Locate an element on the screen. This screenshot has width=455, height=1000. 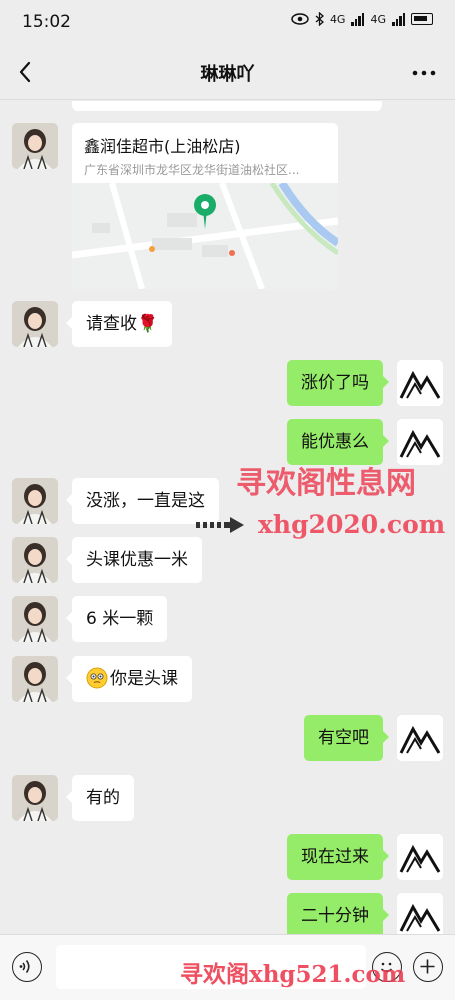
map-preview is located at coordinates (205, 236).